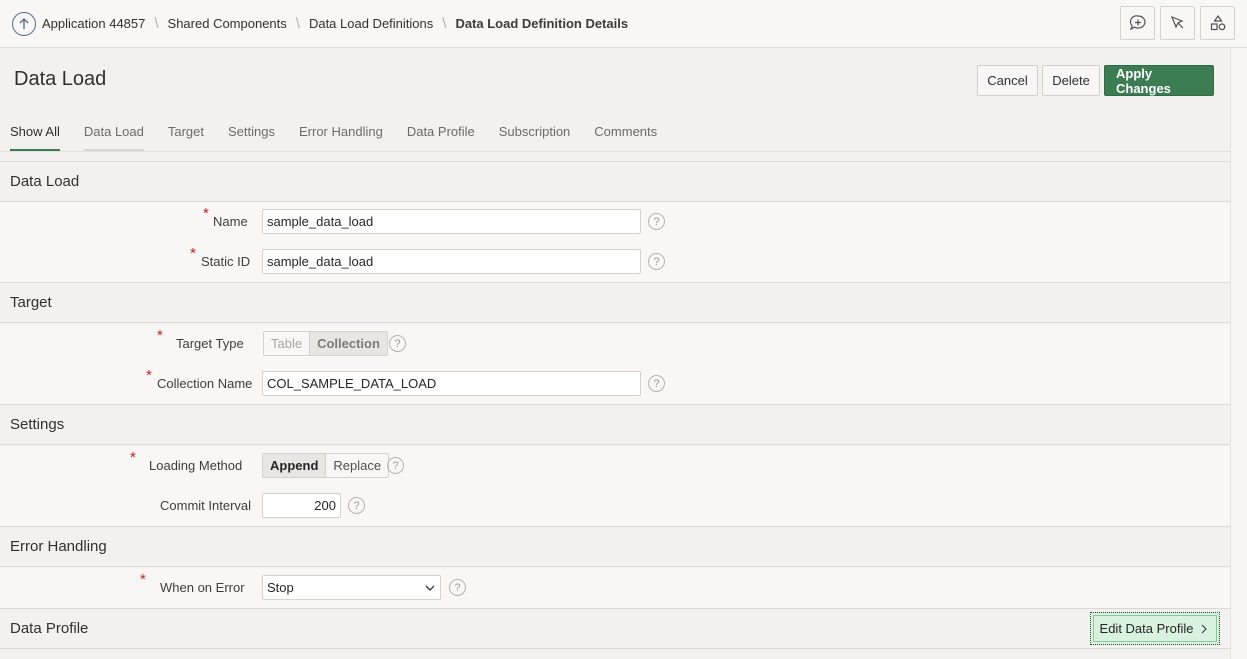 This screenshot has width=1247, height=659. What do you see at coordinates (615, 181) in the screenshot?
I see `section-header-data-load: Data Load` at bounding box center [615, 181].